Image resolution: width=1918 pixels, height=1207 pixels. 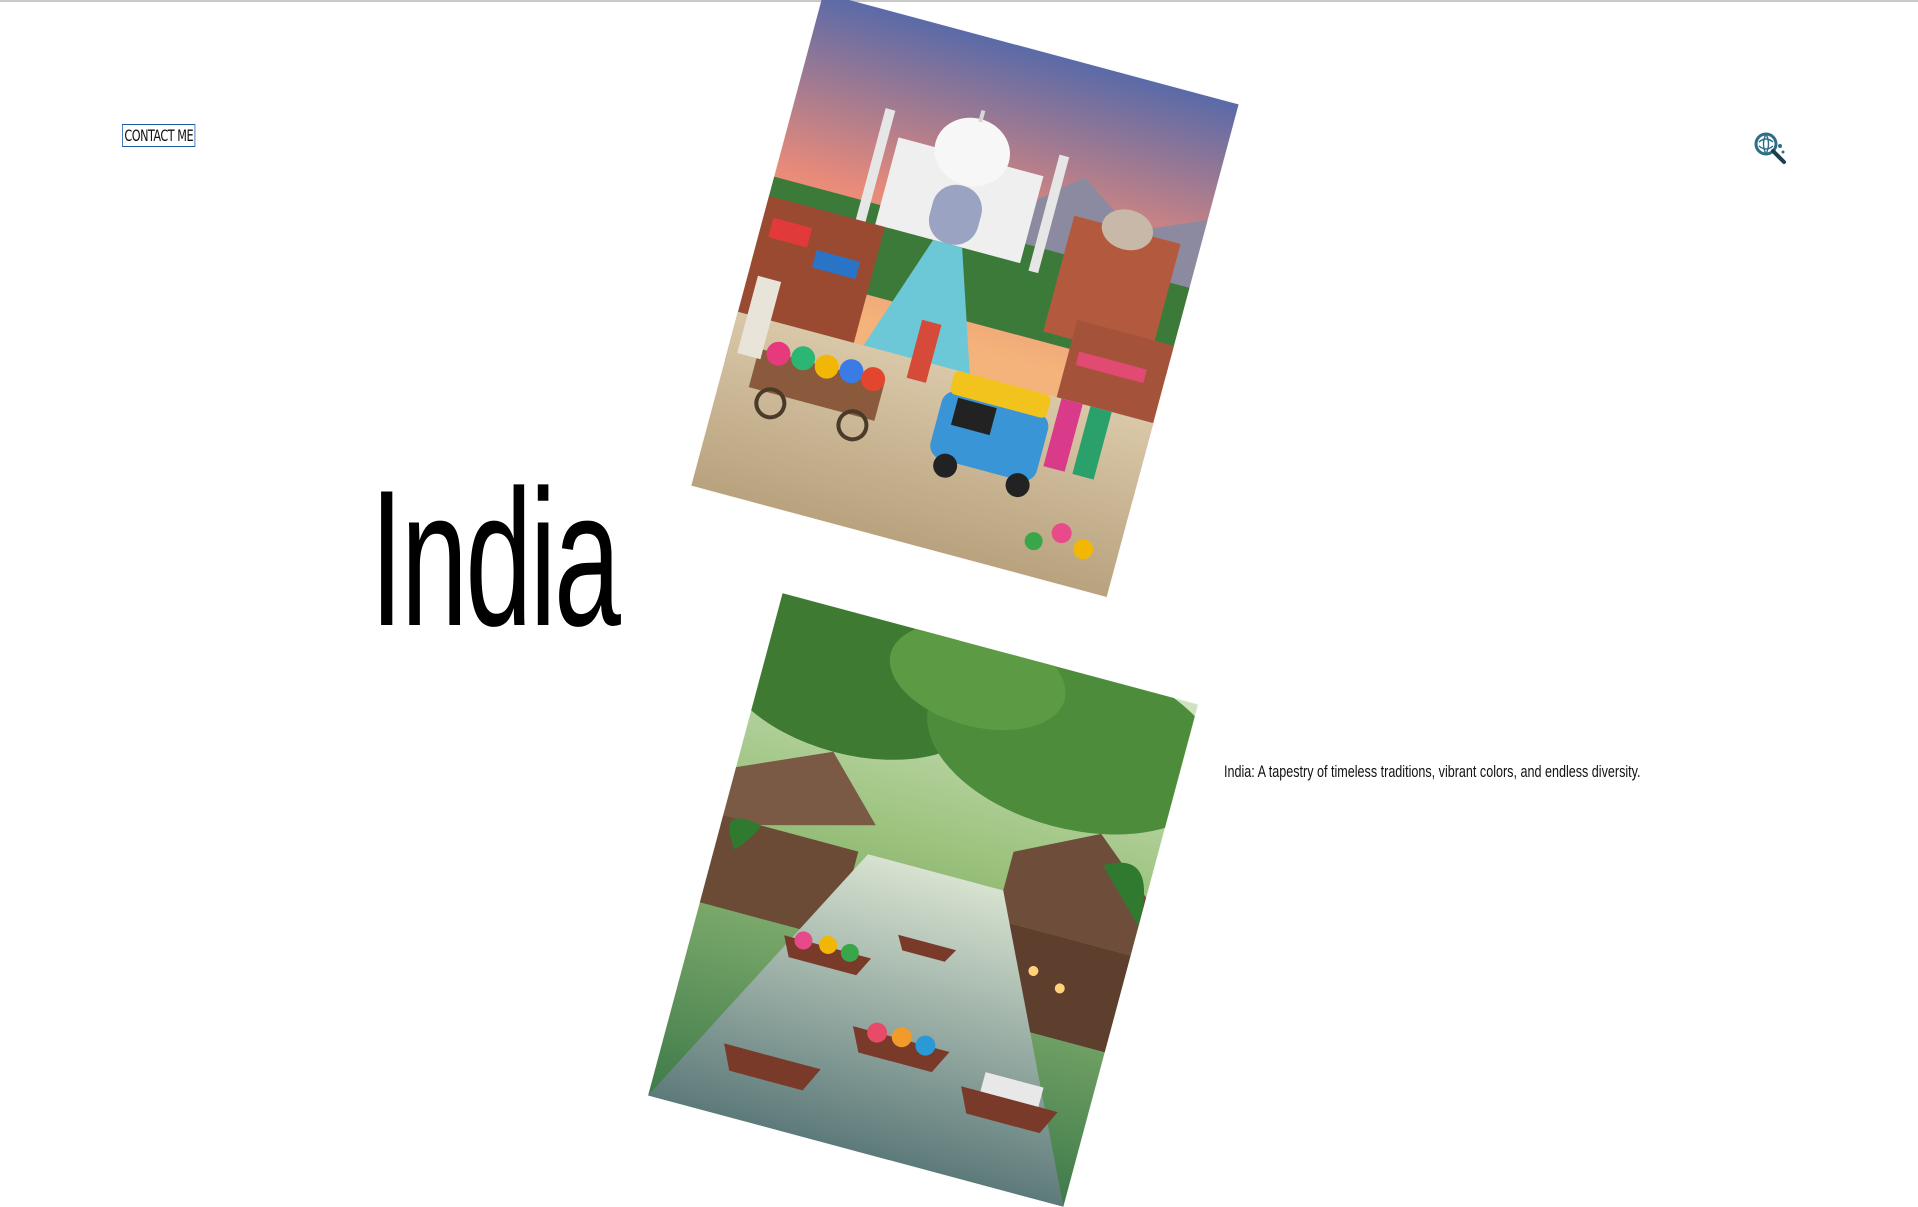 What do you see at coordinates (959, 1) in the screenshot?
I see `top-border-line` at bounding box center [959, 1].